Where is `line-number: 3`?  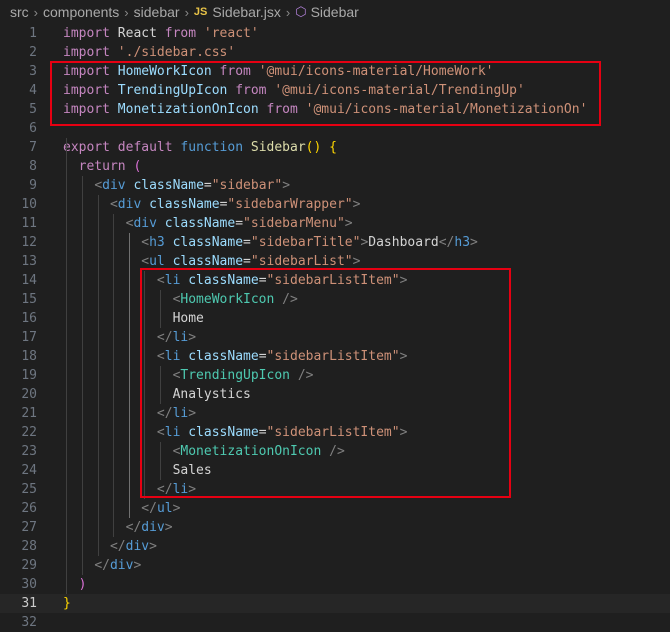 line-number: 3 is located at coordinates (33, 71).